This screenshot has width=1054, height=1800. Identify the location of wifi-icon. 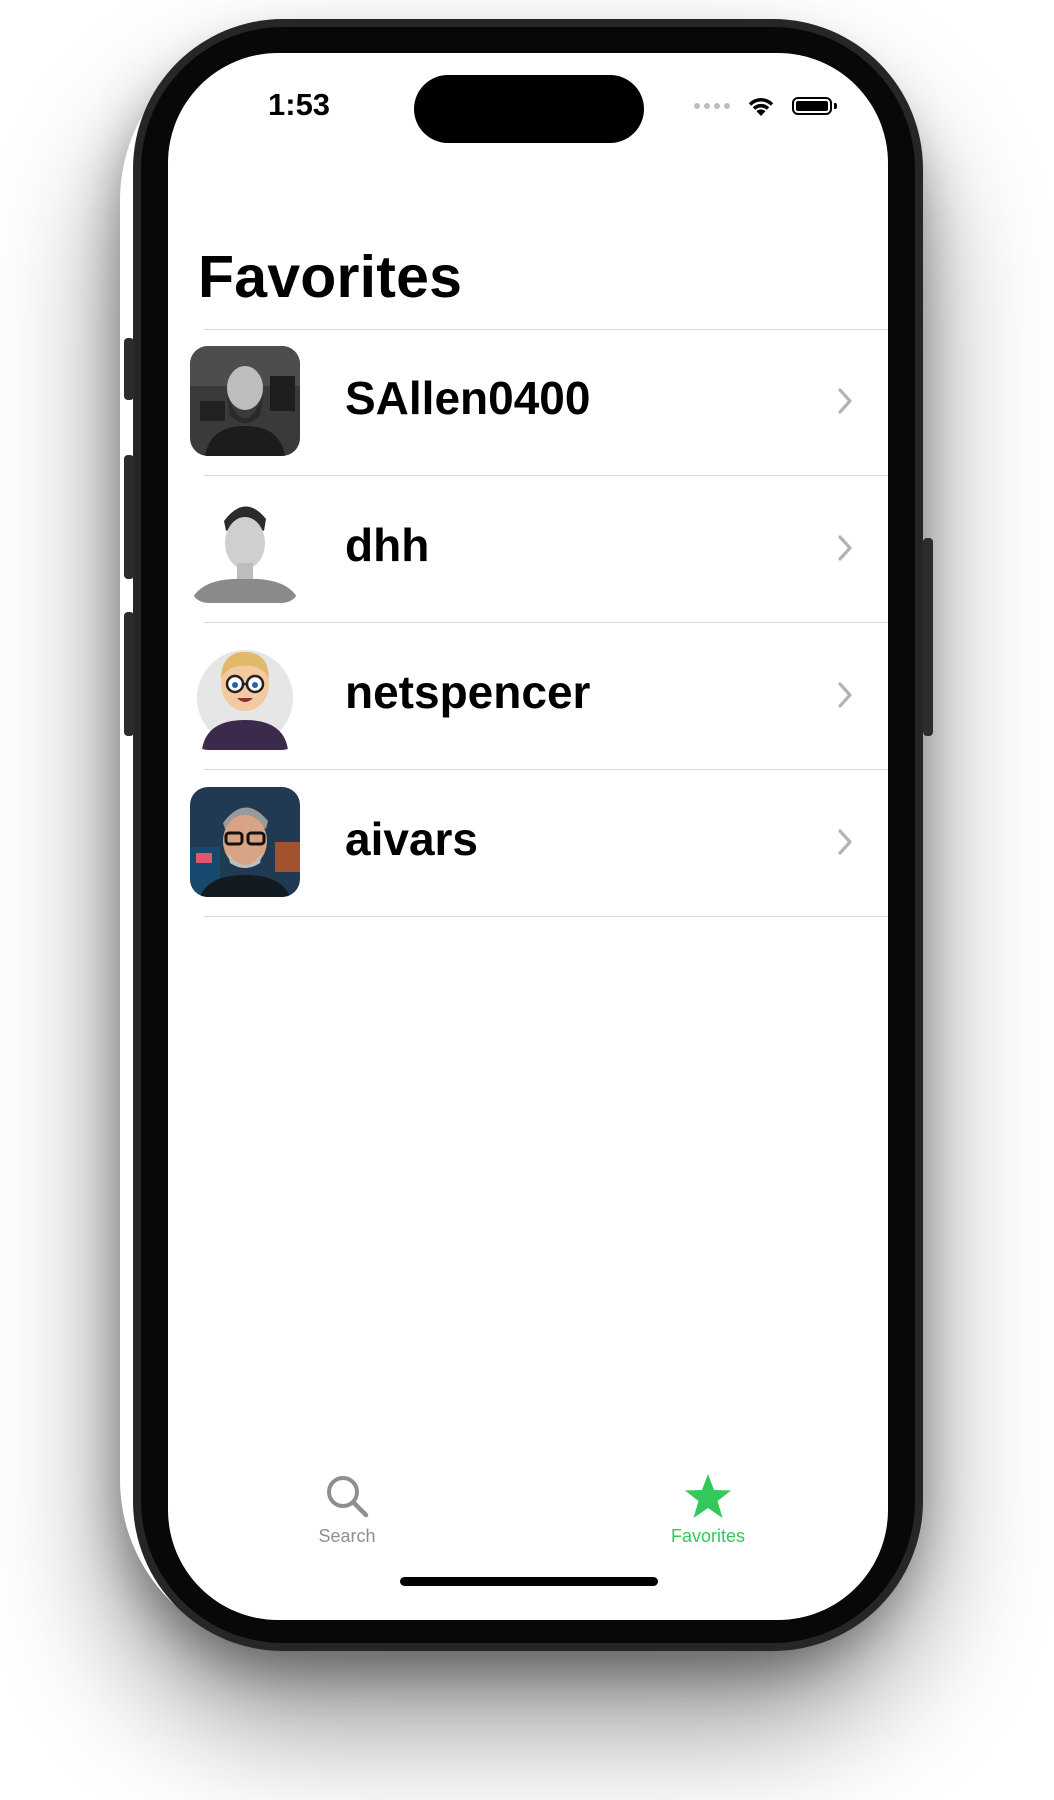
(761, 107).